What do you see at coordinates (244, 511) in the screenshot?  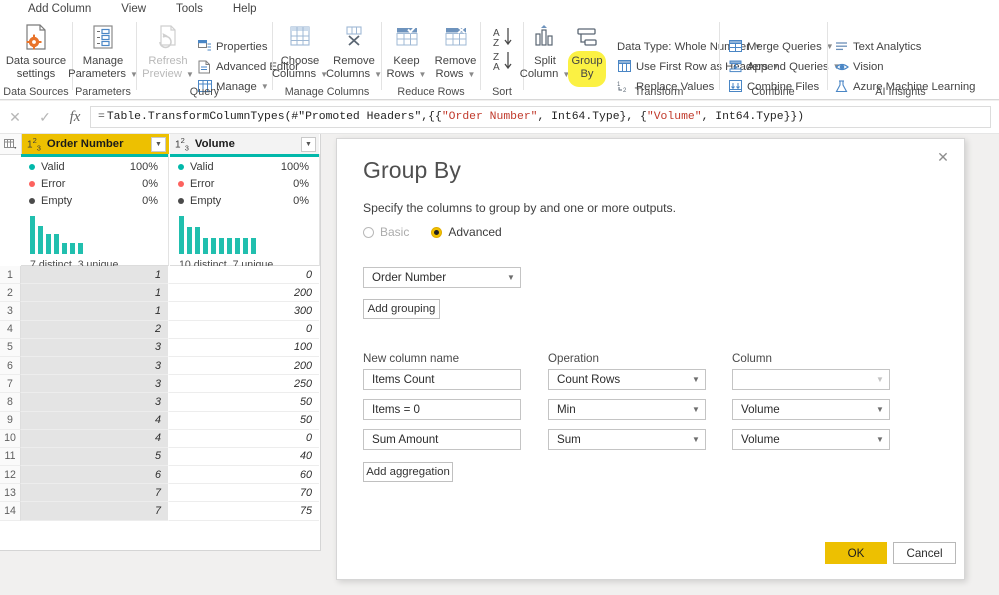 I see `cell-volume: 75` at bounding box center [244, 511].